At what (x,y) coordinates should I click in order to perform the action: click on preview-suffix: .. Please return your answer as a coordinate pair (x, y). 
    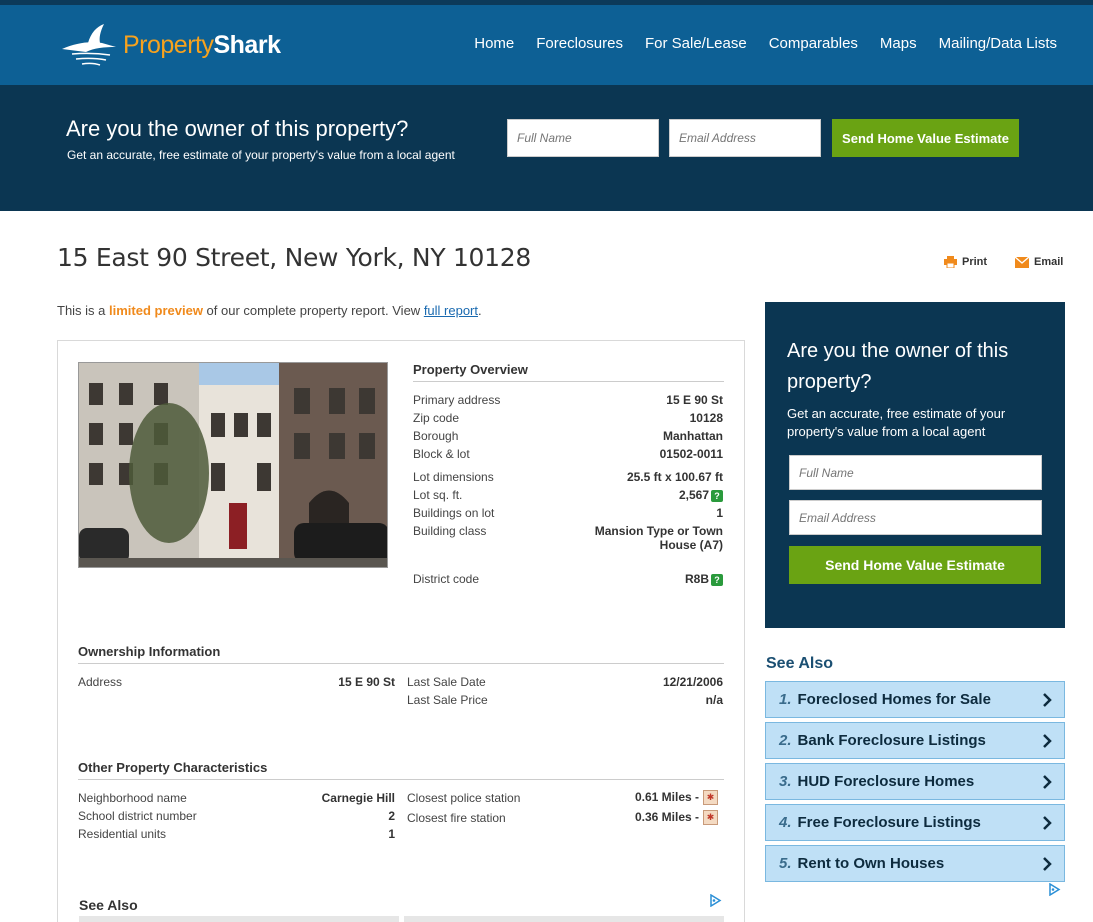
    Looking at the image, I should click on (480, 310).